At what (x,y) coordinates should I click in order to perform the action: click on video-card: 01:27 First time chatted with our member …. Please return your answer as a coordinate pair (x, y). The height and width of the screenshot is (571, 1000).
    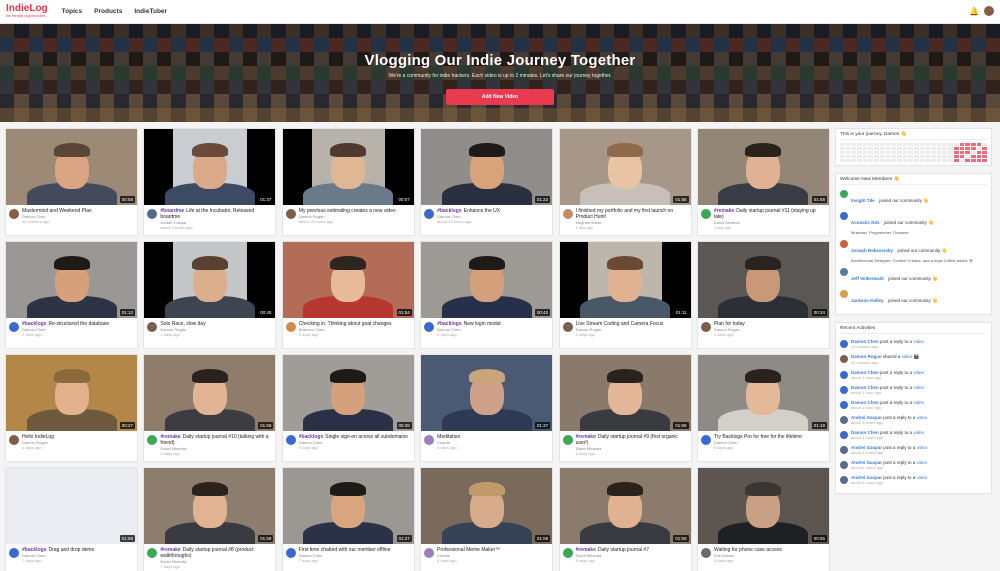
    Looking at the image, I should click on (348, 519).